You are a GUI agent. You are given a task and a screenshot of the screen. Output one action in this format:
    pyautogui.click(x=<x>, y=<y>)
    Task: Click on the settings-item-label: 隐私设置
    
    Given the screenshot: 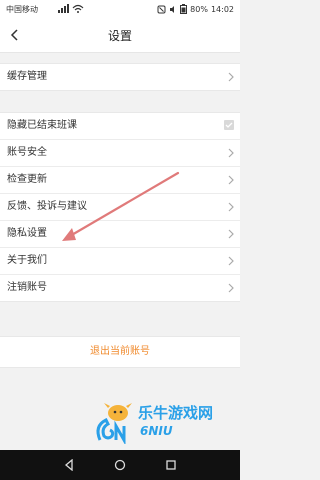 What is the action you would take?
    pyautogui.click(x=27, y=233)
    